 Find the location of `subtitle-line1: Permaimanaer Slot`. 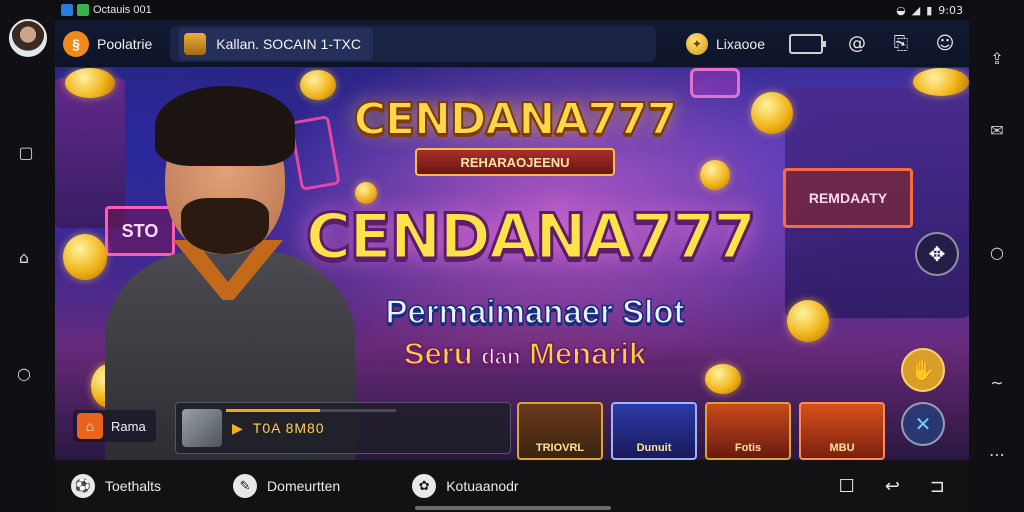

subtitle-line1: Permaimanaer Slot is located at coordinates (535, 311).